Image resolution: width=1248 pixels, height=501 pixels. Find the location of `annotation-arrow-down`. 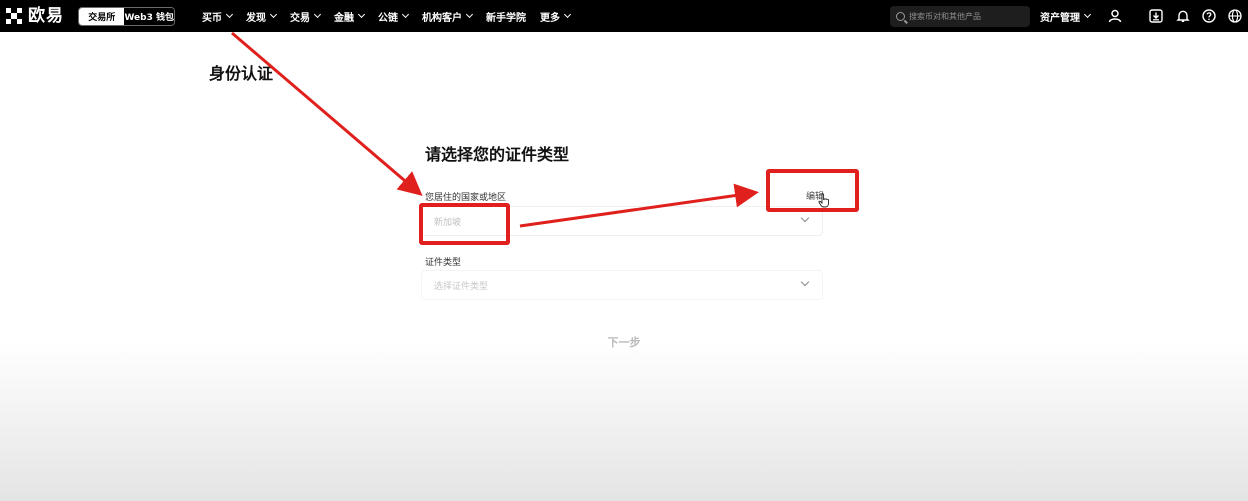

annotation-arrow-down is located at coordinates (327, 113).